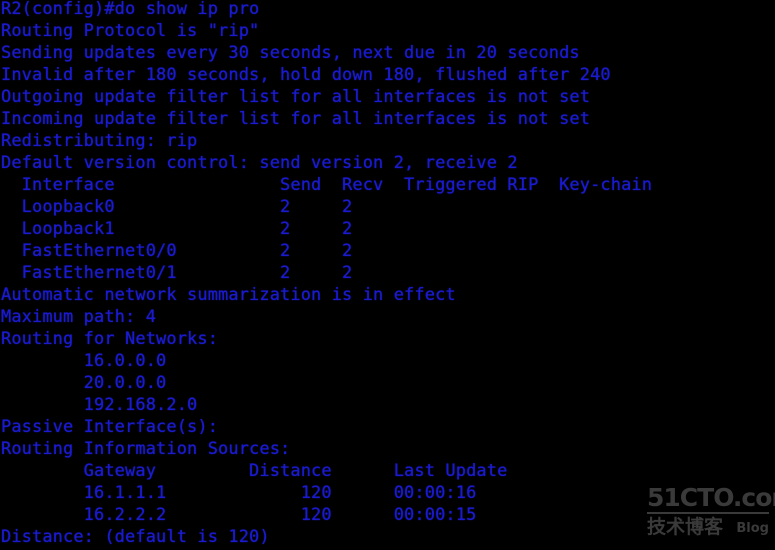 The image size is (775, 550). I want to click on routing-sources-row: 16.2.2.2 120 00:00:15, so click(239, 515).